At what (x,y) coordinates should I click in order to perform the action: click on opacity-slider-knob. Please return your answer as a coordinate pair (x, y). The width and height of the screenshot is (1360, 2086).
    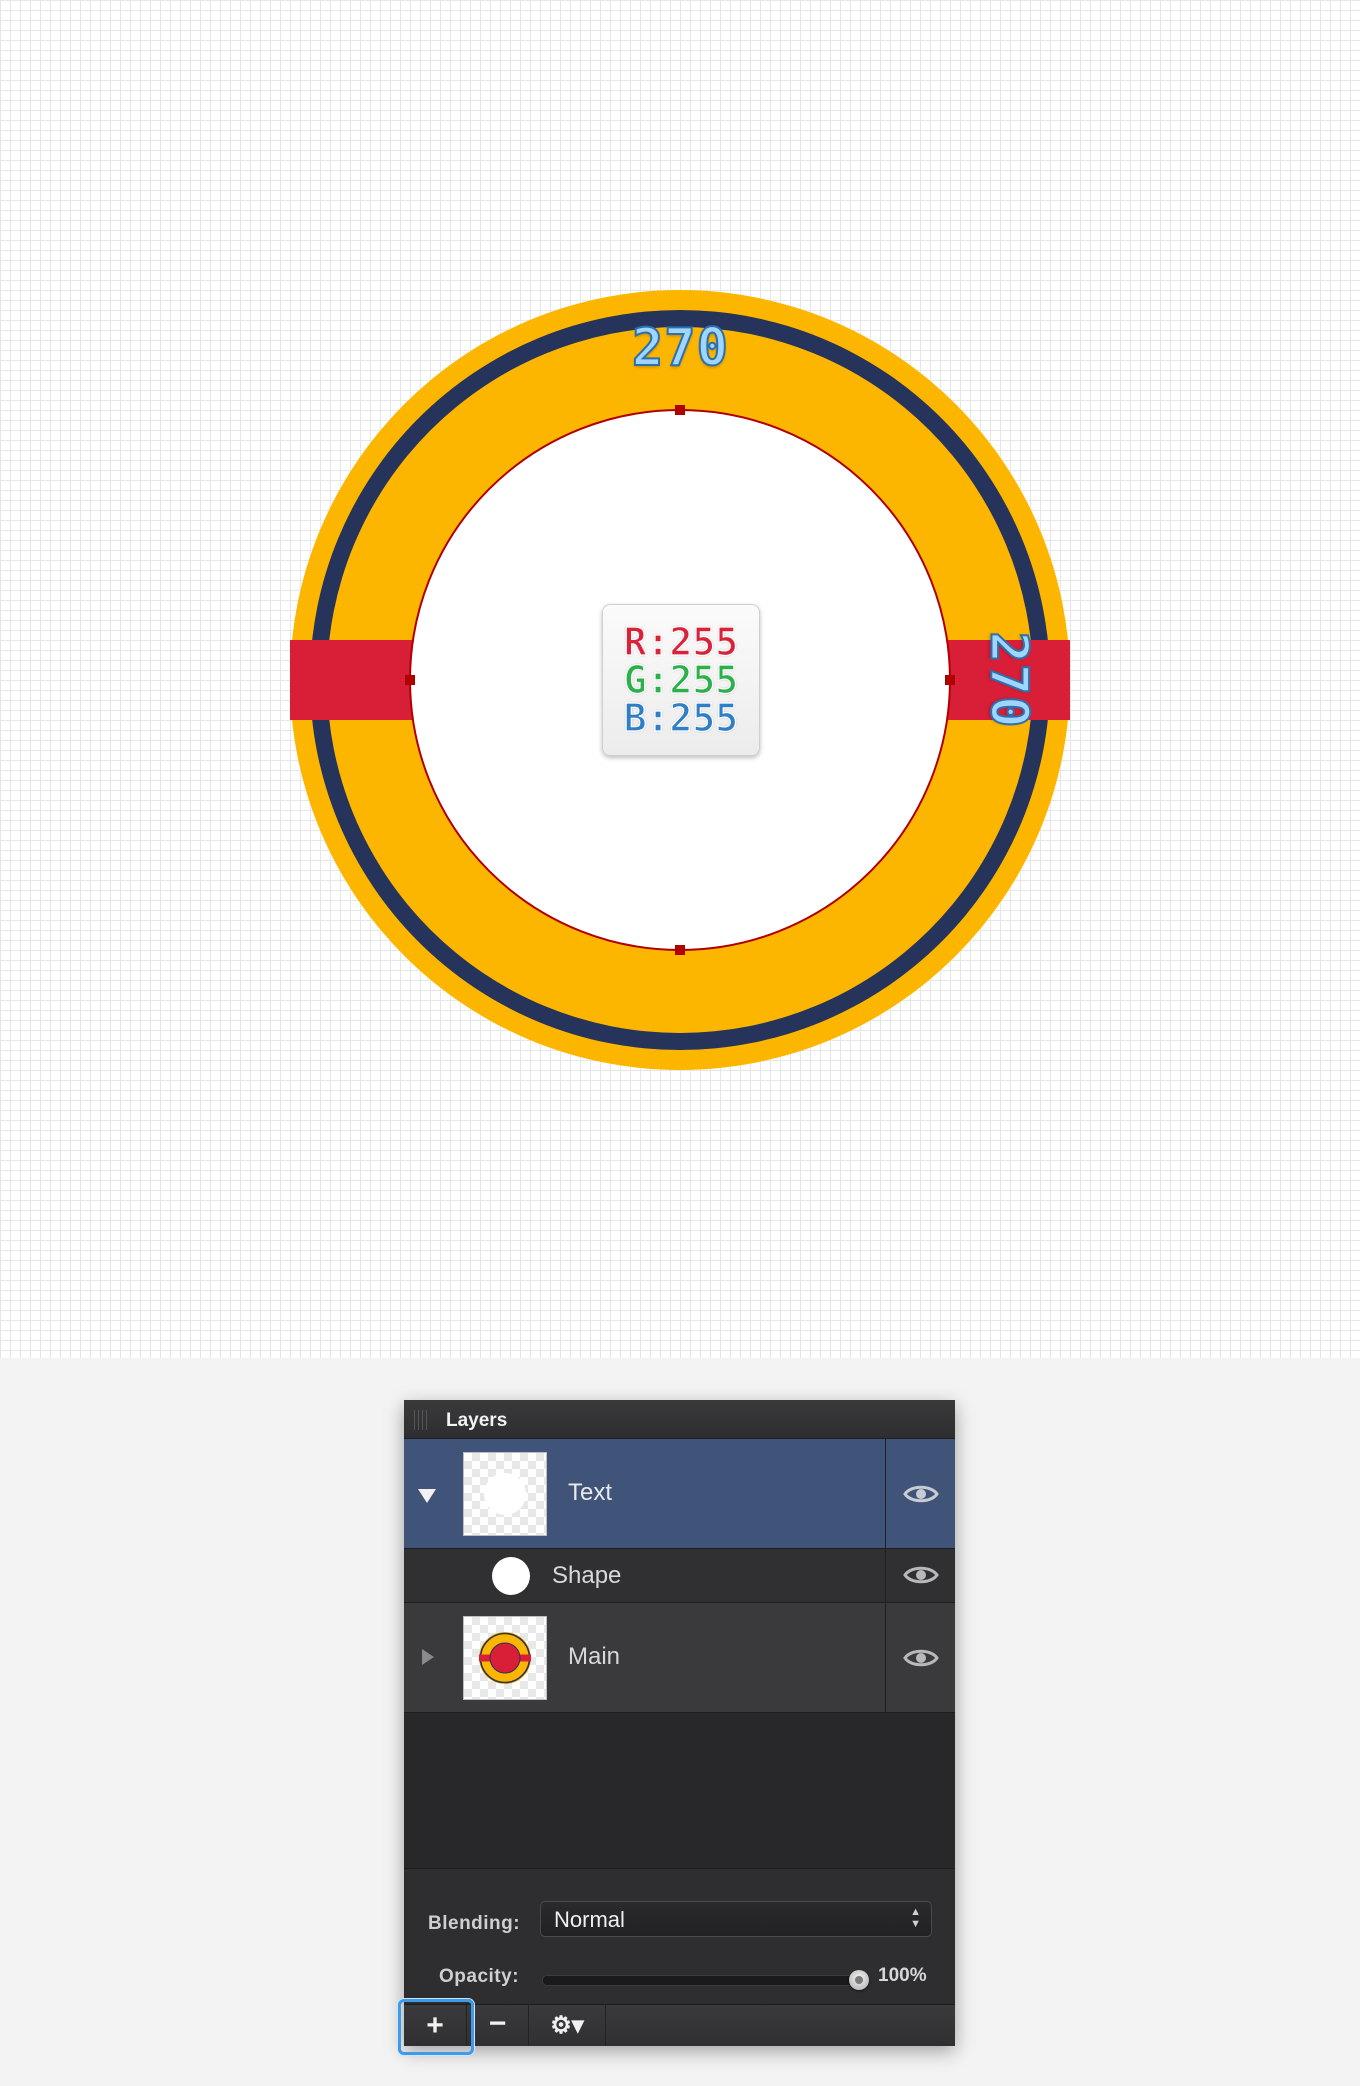
    Looking at the image, I should click on (859, 1980).